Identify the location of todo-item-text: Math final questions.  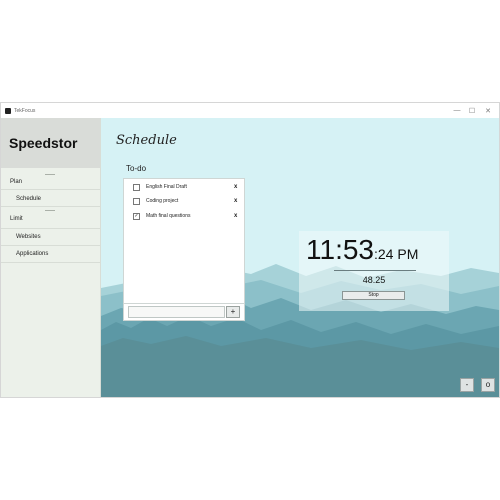
(168, 216).